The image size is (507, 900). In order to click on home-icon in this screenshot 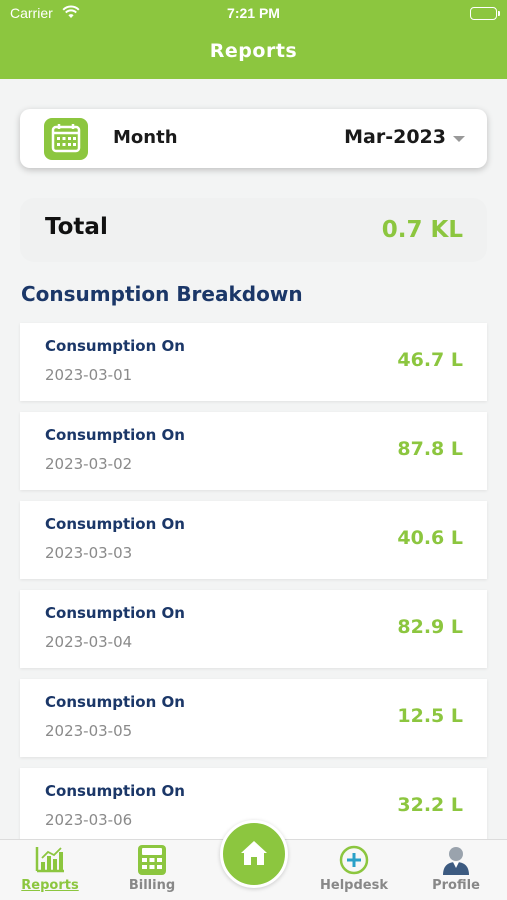, I will do `click(254, 853)`.